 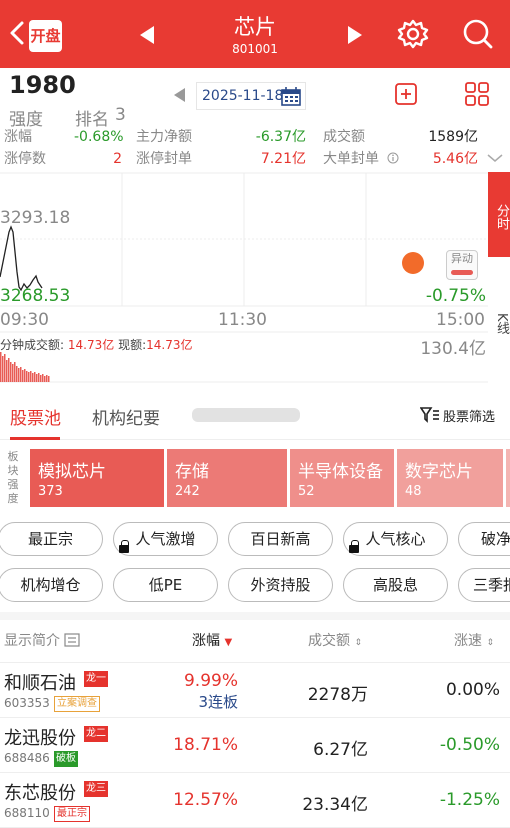 What do you see at coordinates (393, 158) in the screenshot?
I see `info-icon` at bounding box center [393, 158].